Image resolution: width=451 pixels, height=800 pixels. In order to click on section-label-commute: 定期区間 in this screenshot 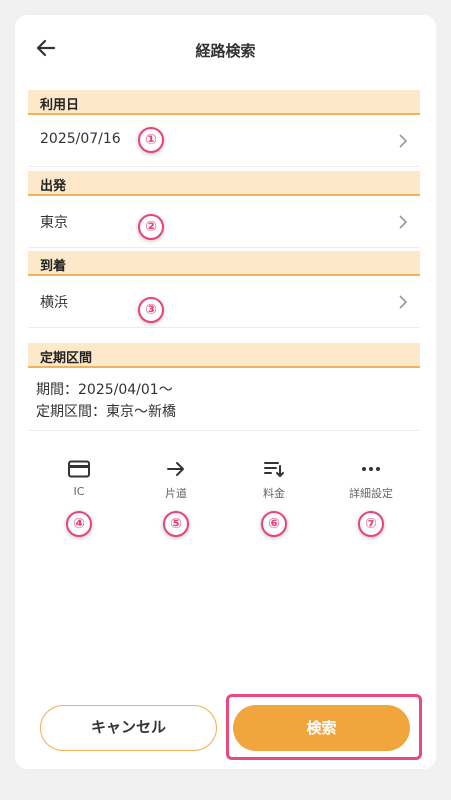, I will do `click(66, 358)`.